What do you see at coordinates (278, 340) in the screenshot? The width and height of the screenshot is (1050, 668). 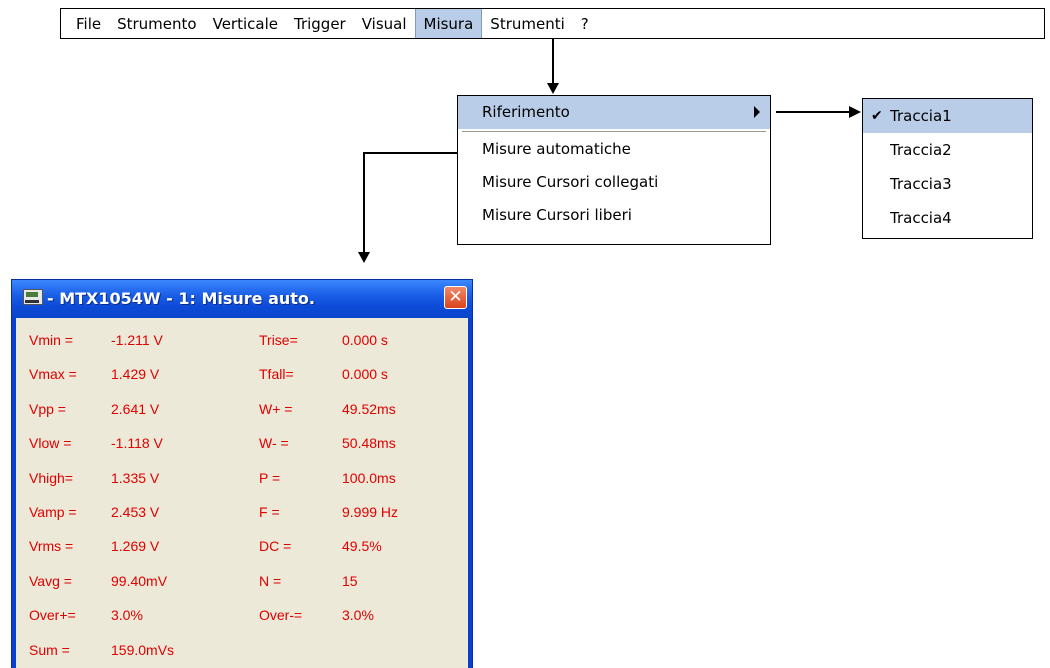 I see `measure-label: Trise=` at bounding box center [278, 340].